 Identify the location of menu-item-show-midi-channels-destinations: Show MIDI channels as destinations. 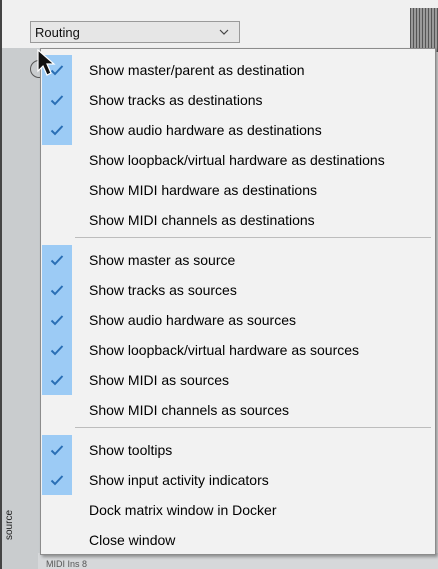
(238, 220).